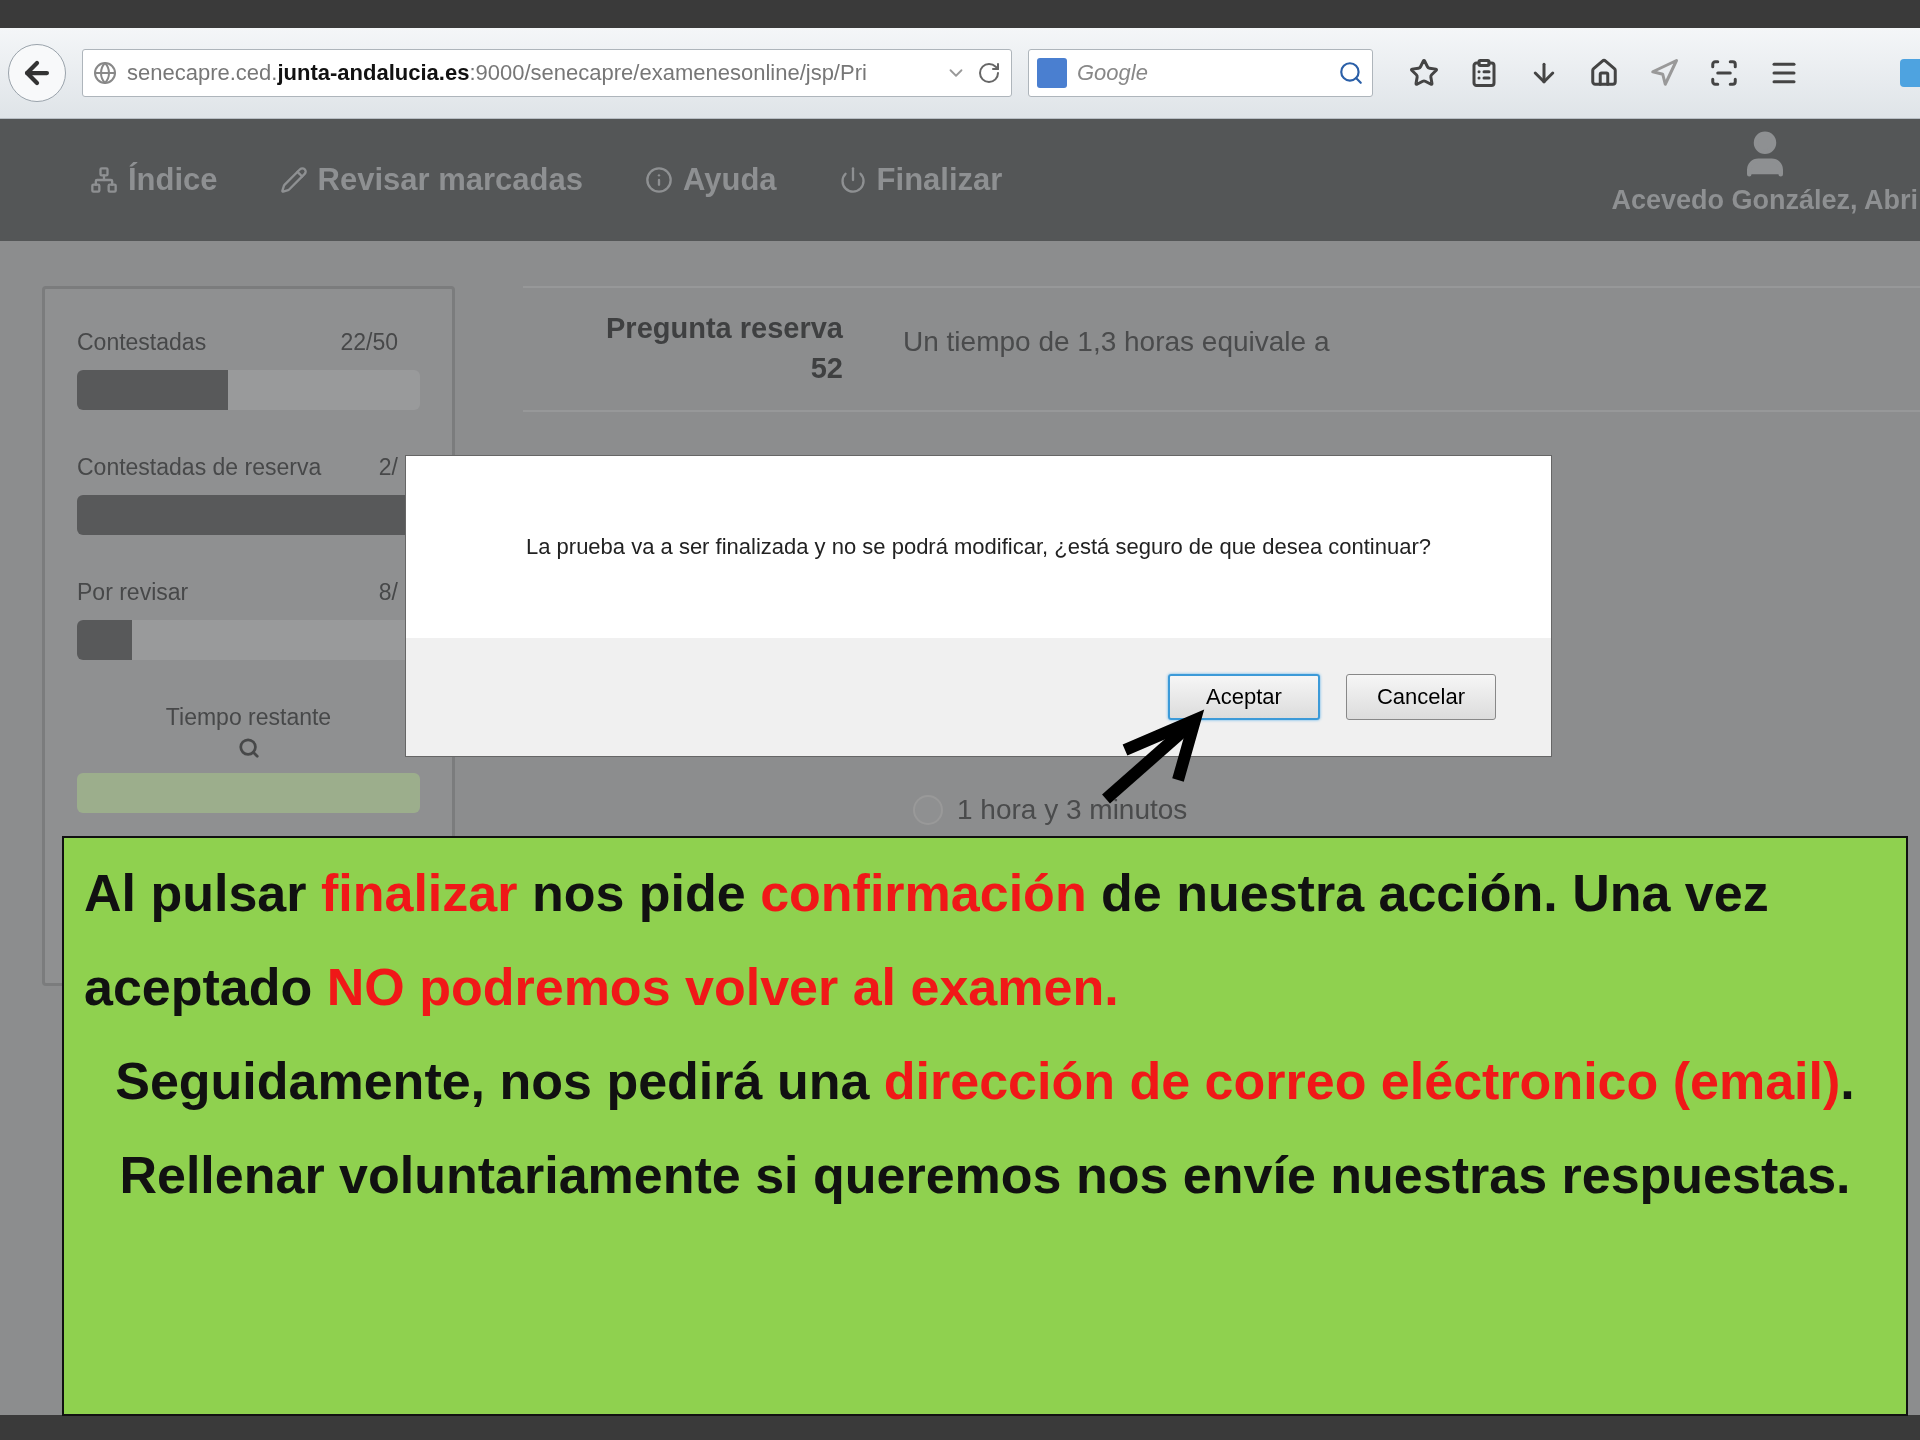 This screenshot has height=1440, width=1920. What do you see at coordinates (852, 180) in the screenshot?
I see `power-icon` at bounding box center [852, 180].